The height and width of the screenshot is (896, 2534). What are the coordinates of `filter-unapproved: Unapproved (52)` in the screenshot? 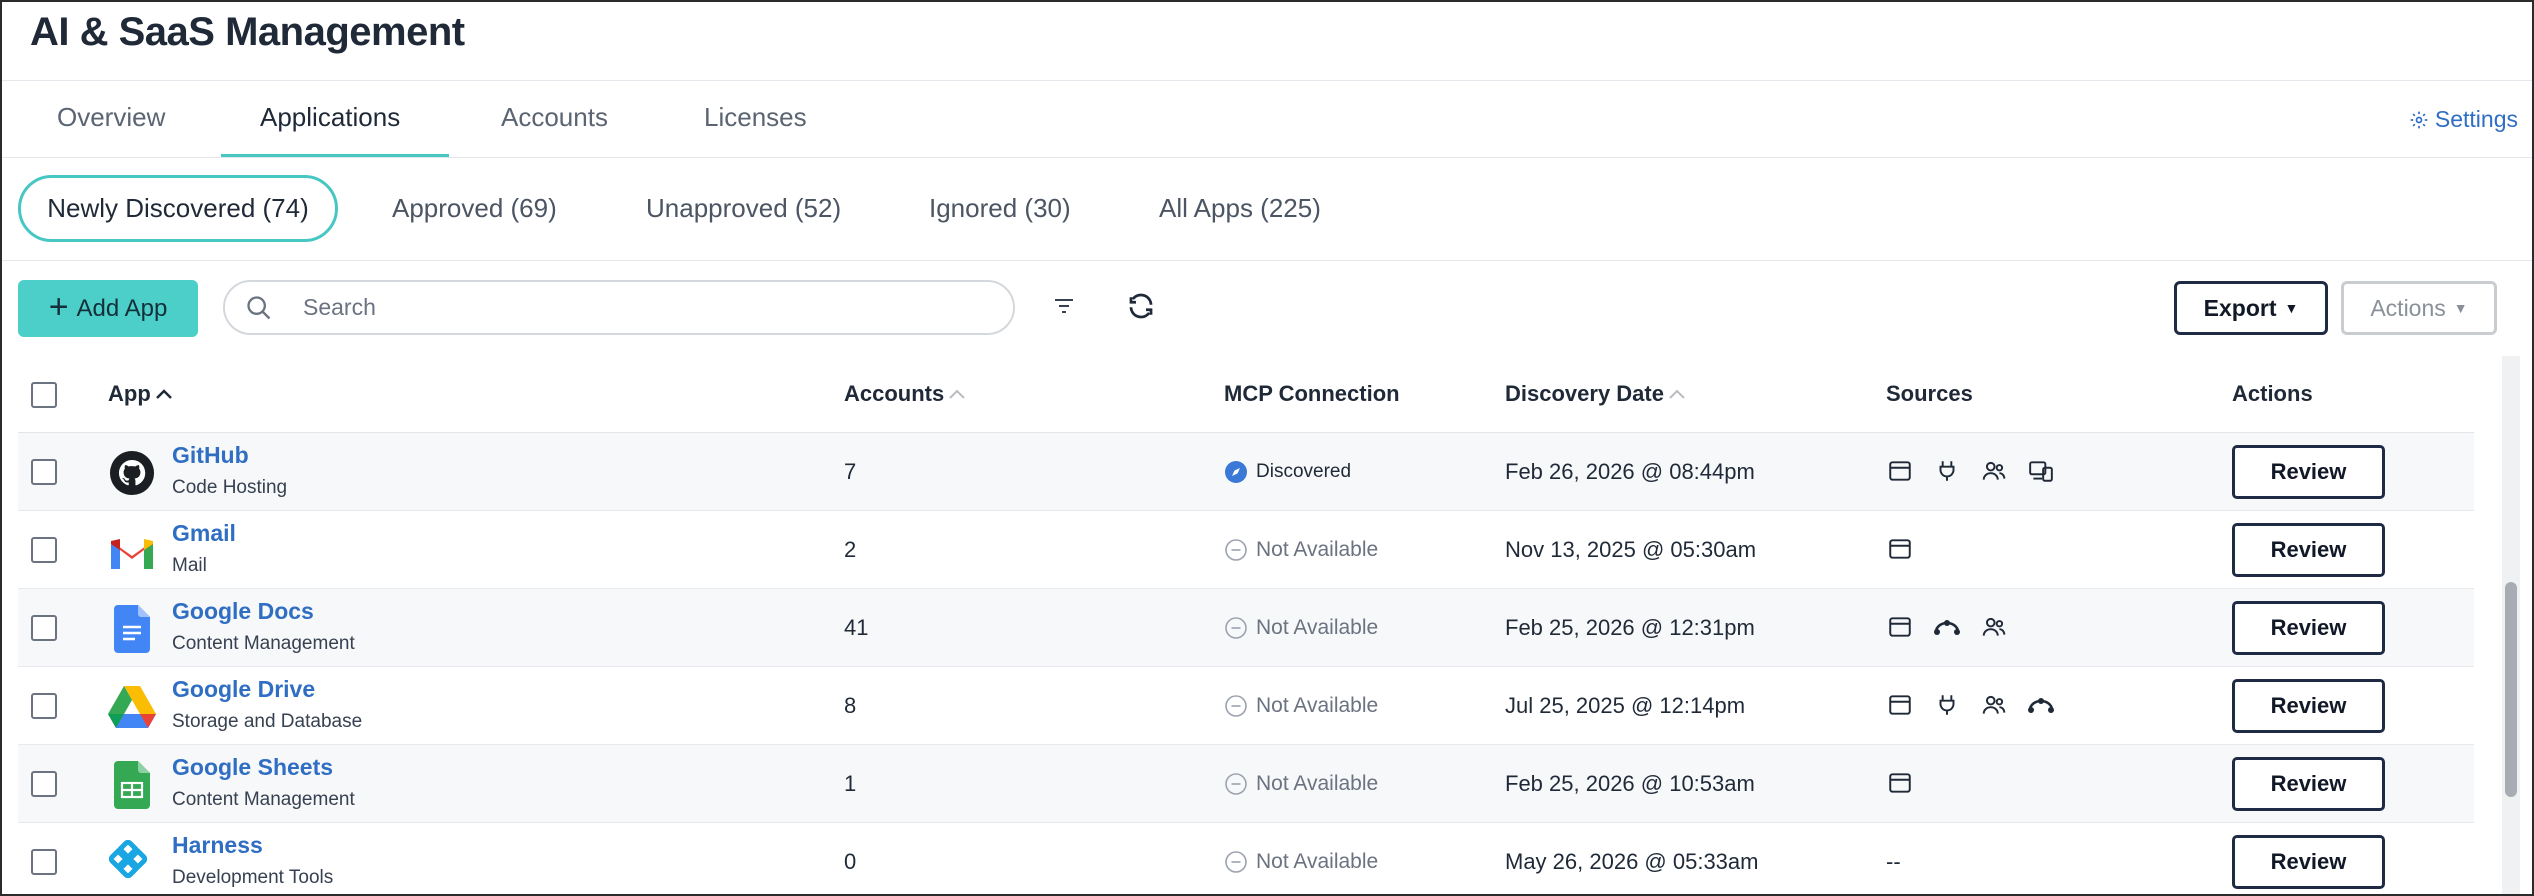 It's located at (743, 208).